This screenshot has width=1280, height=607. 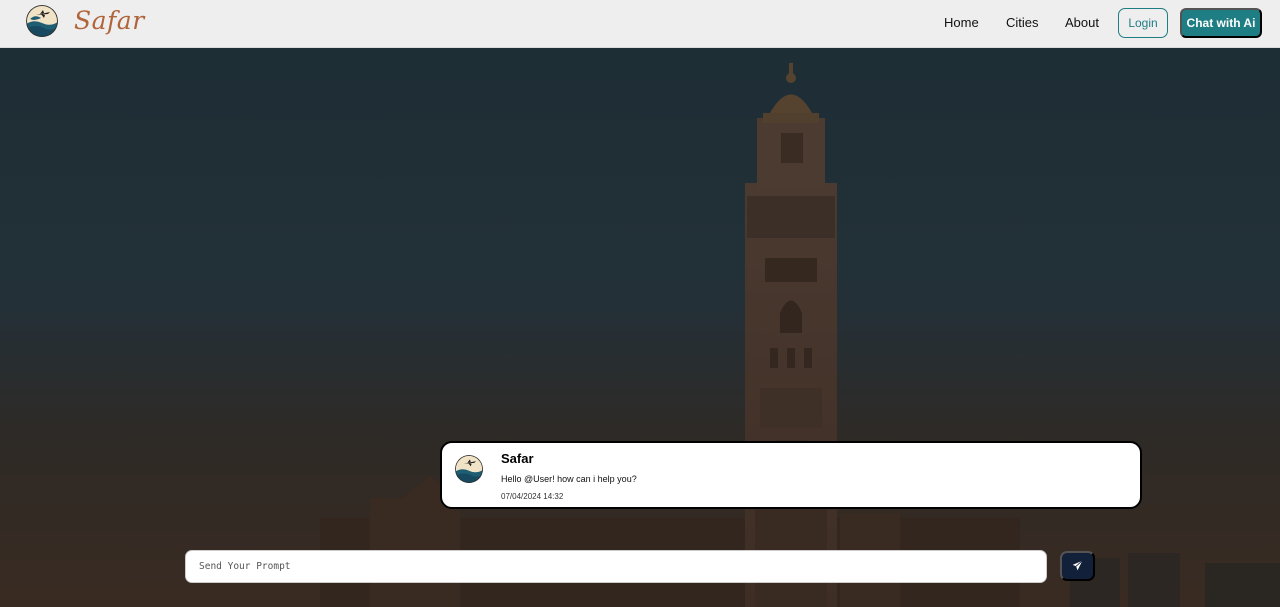 What do you see at coordinates (961, 22) in the screenshot?
I see `nav-home-link: Home` at bounding box center [961, 22].